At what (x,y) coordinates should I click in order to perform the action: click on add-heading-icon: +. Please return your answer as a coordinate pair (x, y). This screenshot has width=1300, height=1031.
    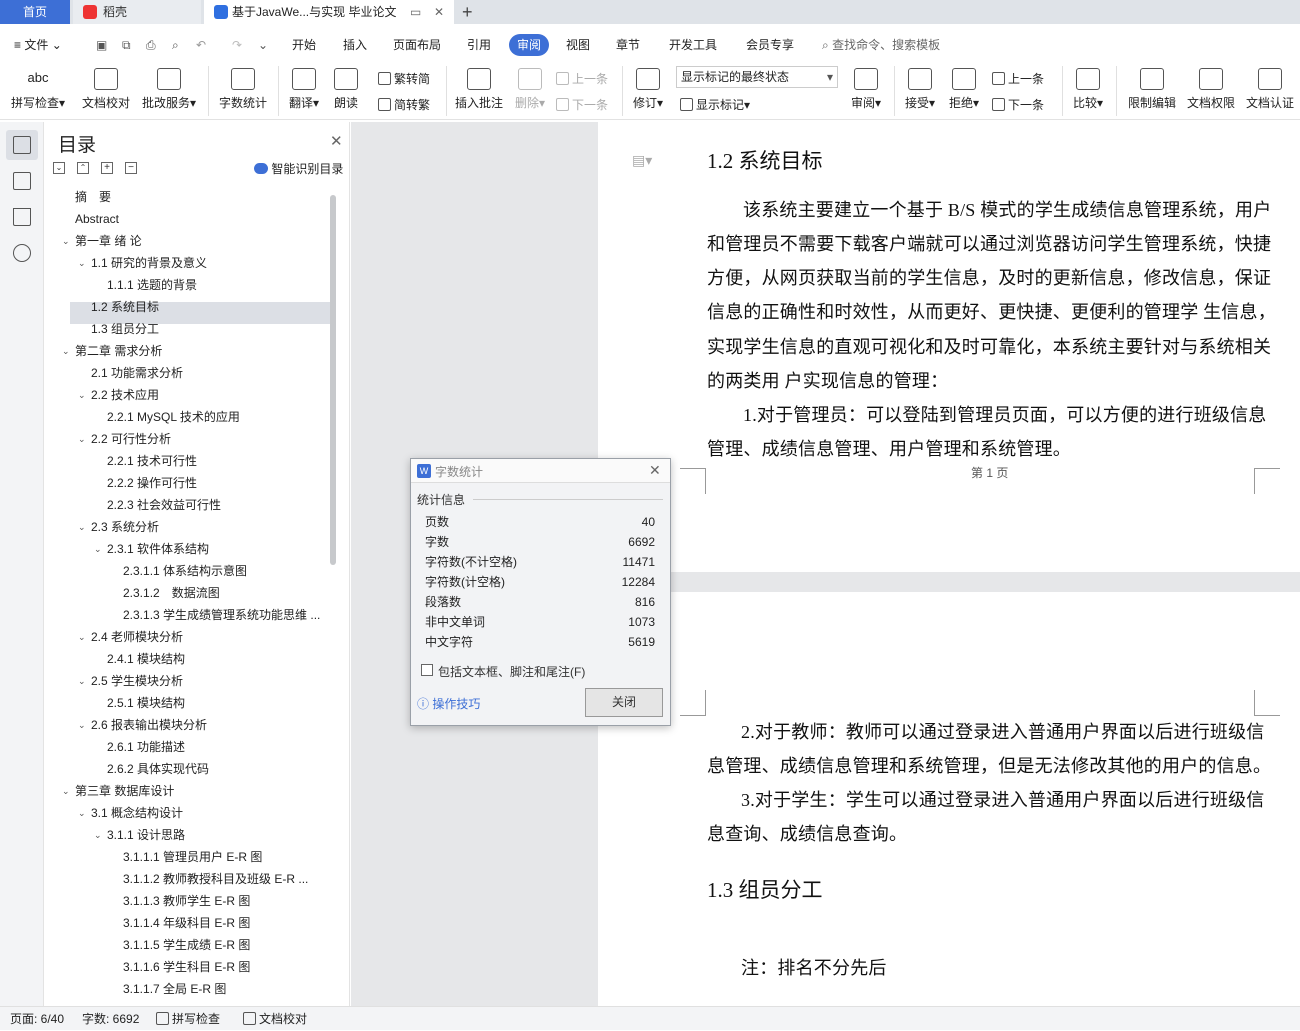
    Looking at the image, I should click on (107, 168).